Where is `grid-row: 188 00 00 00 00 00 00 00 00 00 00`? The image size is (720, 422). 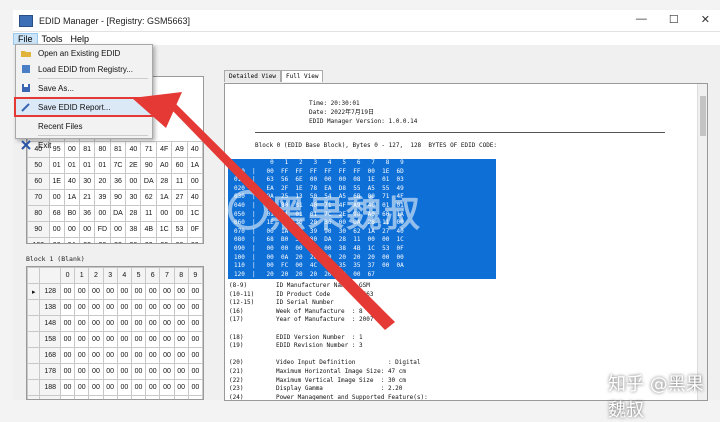 grid-row: 188 00 00 00 00 00 00 00 00 00 00 is located at coordinates (115, 387).